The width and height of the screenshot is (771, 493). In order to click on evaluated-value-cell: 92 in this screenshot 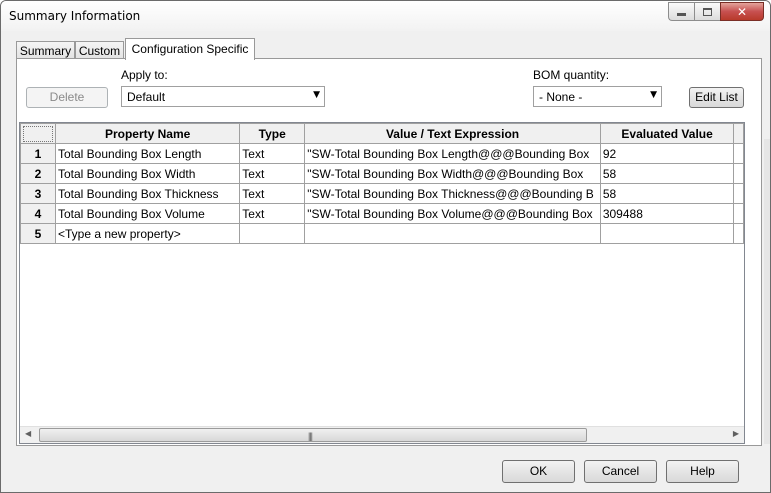, I will do `click(667, 153)`.